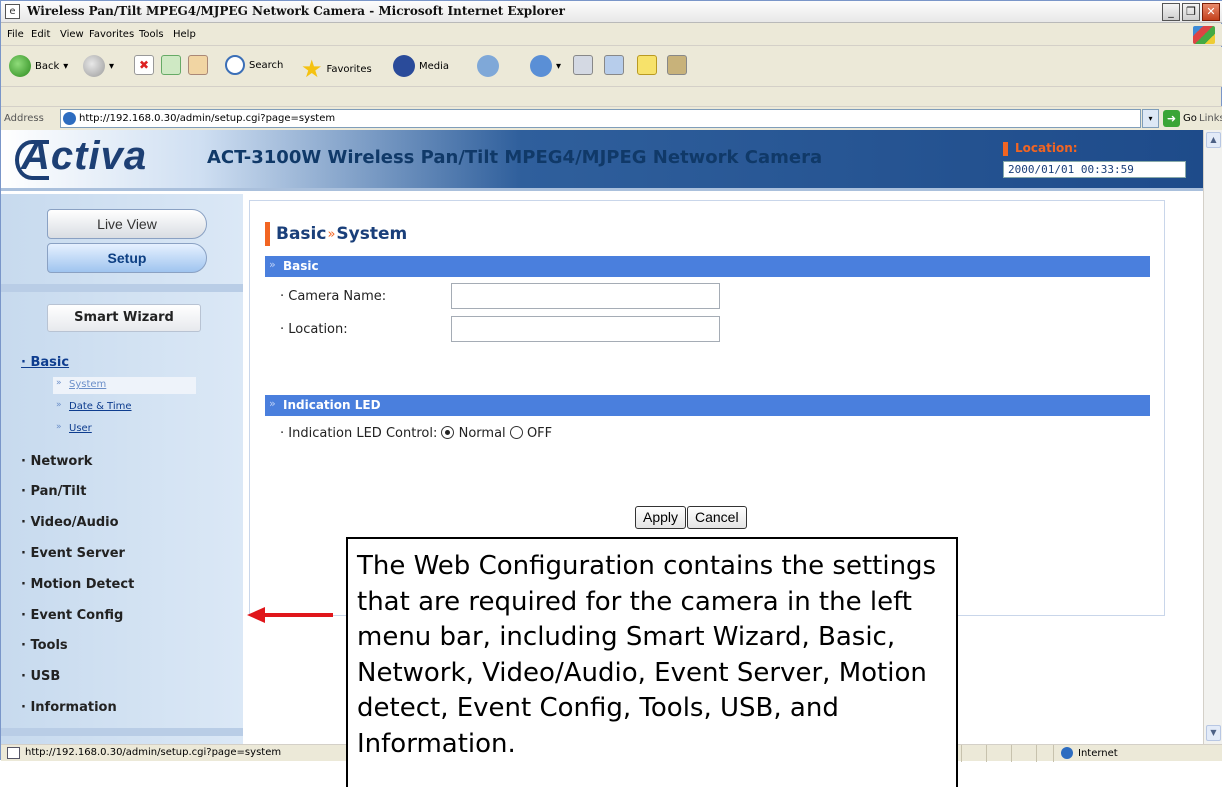 Image resolution: width=1222 pixels, height=787 pixels. I want to click on windows-logo-icon, so click(1204, 35).